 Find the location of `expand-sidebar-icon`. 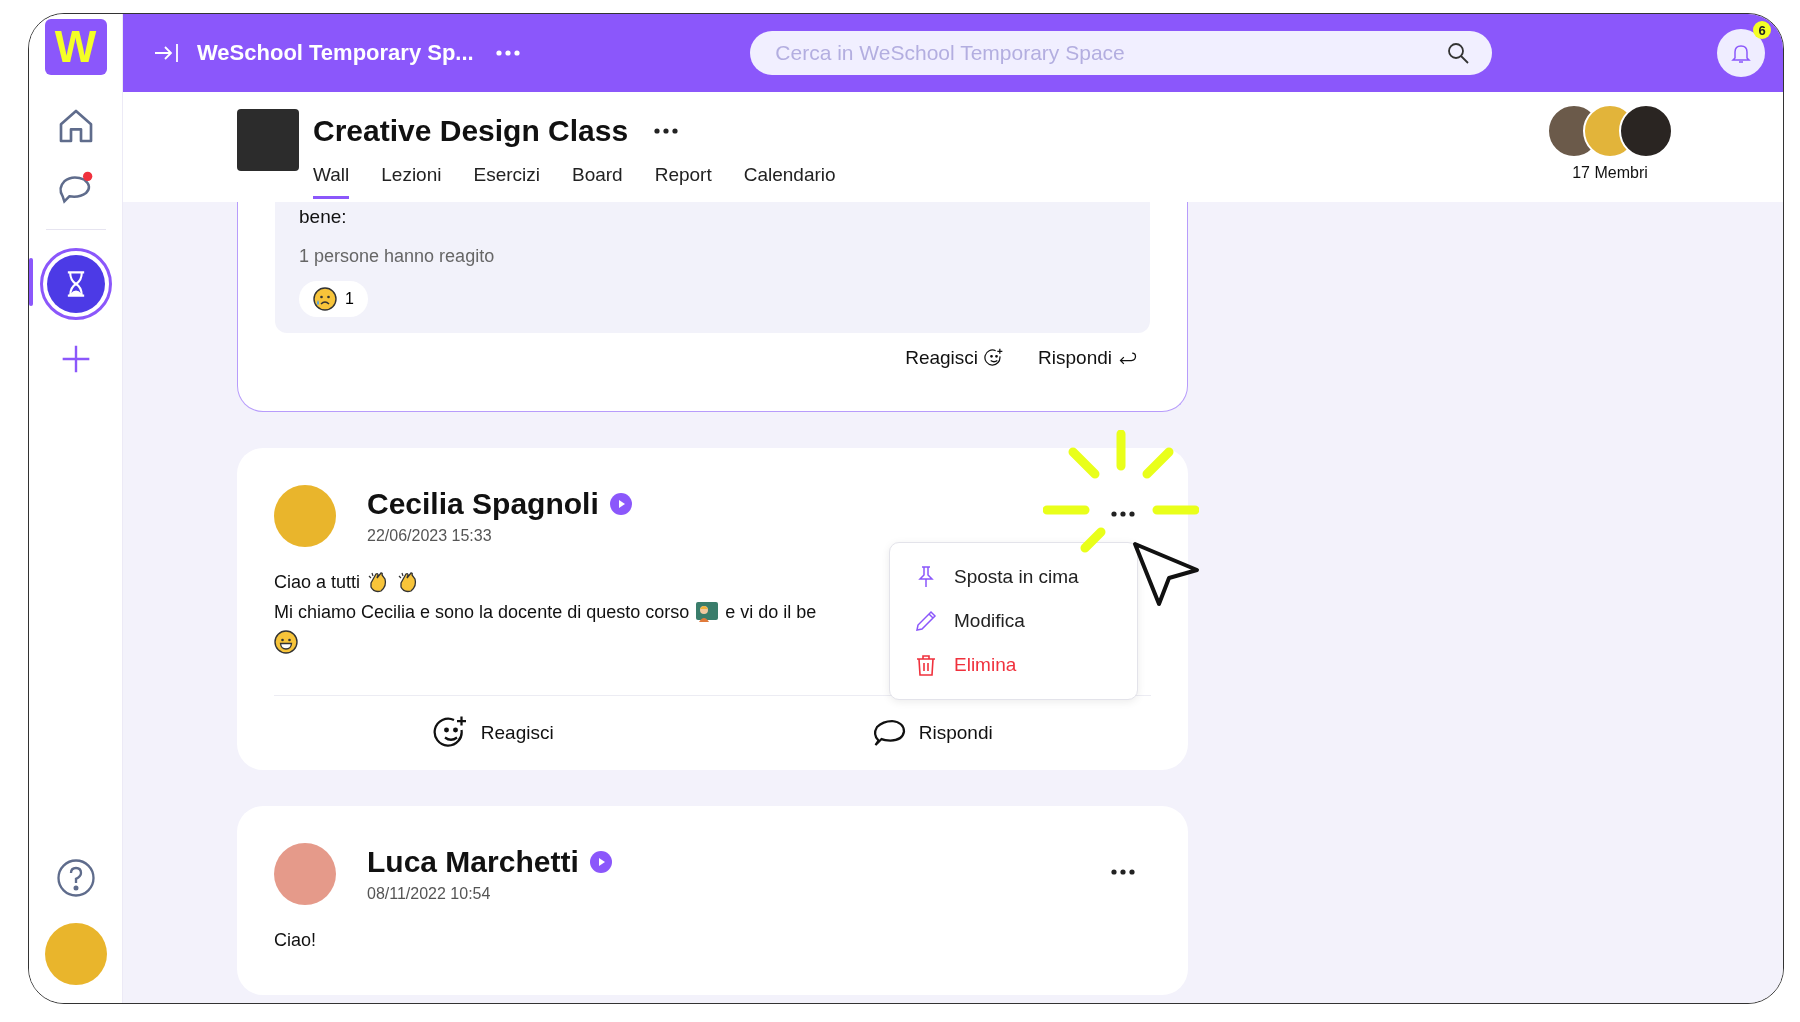

expand-sidebar-icon is located at coordinates (167, 53).